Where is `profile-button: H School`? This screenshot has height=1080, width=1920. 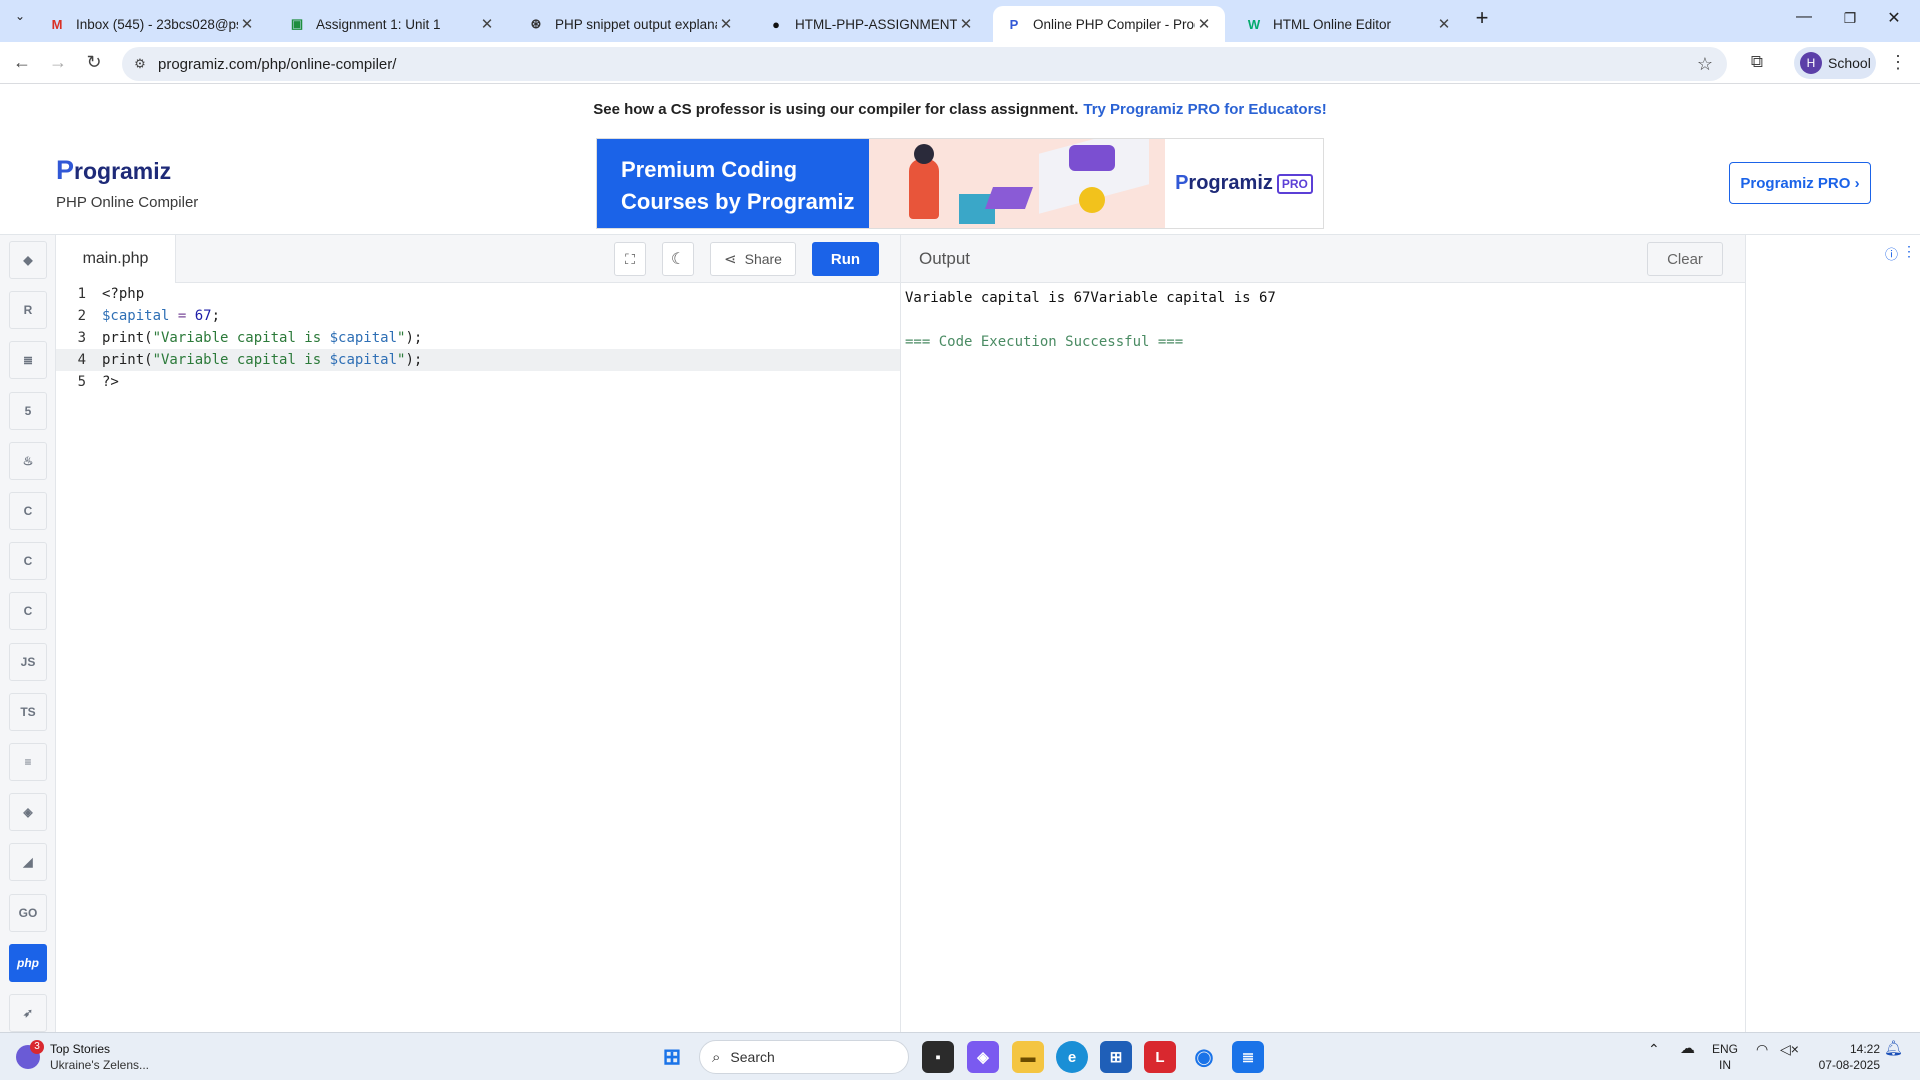
profile-button: H School is located at coordinates (1835, 63).